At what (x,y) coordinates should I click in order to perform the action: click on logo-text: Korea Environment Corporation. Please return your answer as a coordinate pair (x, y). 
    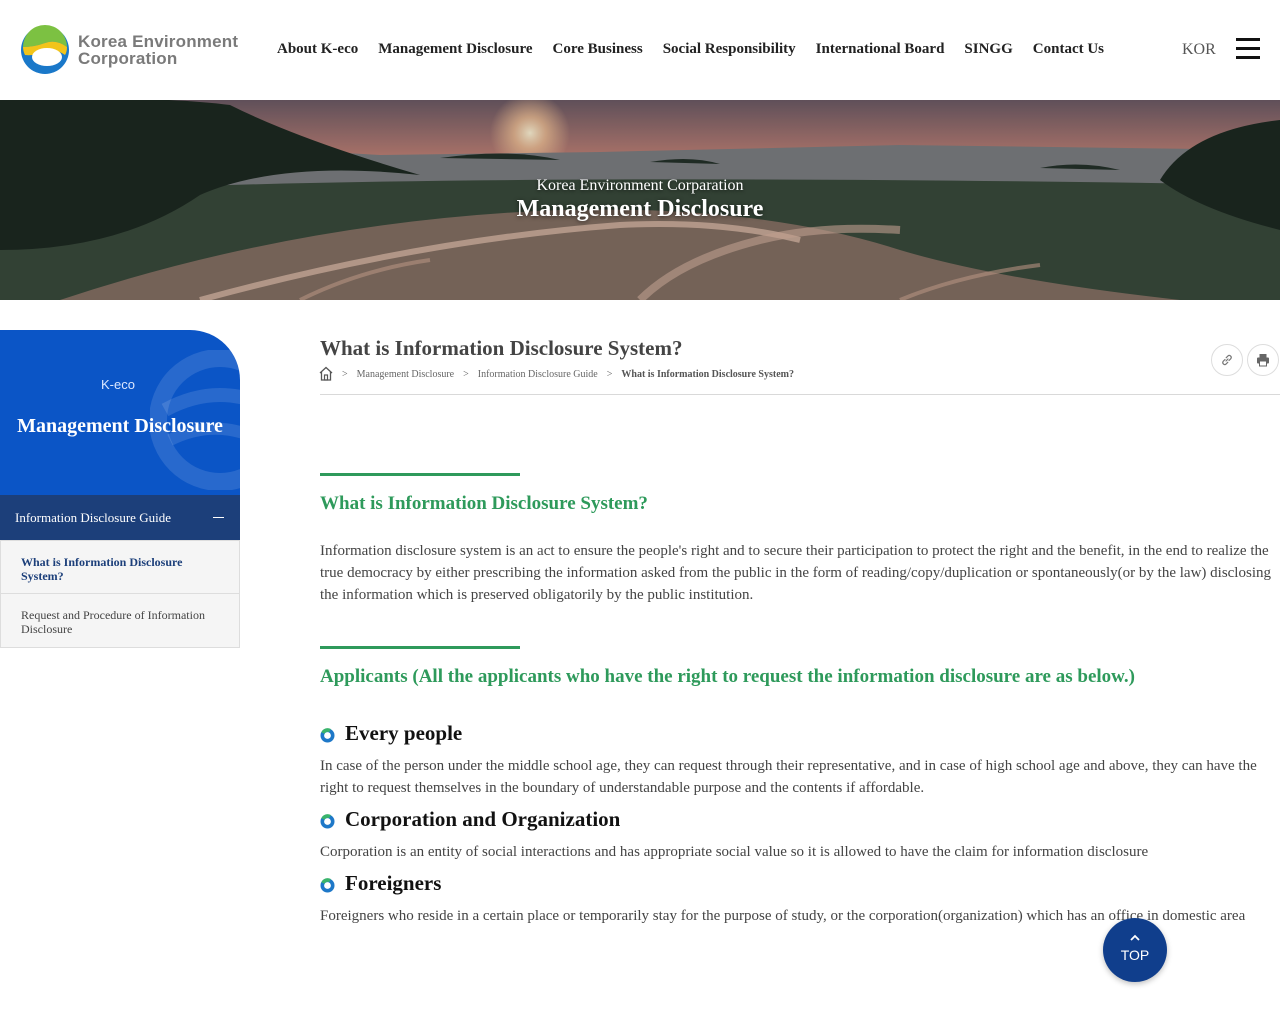
    Looking at the image, I should click on (158, 50).